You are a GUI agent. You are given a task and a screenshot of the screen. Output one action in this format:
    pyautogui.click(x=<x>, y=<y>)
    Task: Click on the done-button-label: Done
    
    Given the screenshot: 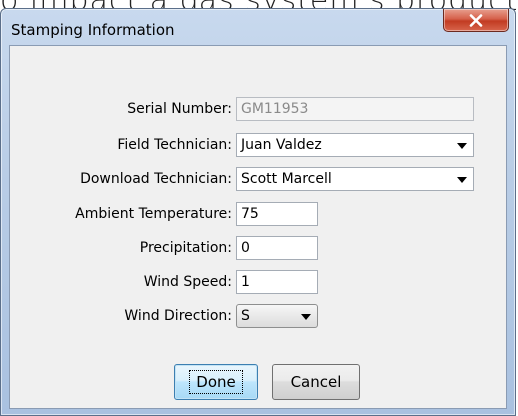 What is the action you would take?
    pyautogui.click(x=216, y=382)
    